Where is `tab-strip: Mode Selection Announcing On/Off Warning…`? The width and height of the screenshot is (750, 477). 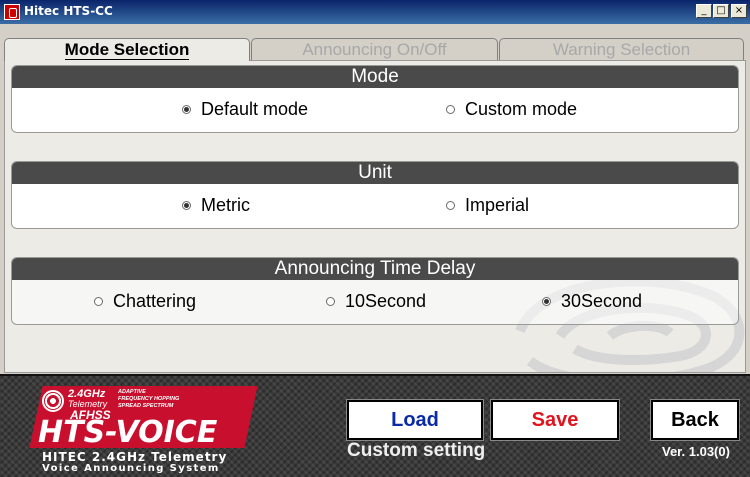 tab-strip: Mode Selection Announcing On/Off Warning… is located at coordinates (375, 49).